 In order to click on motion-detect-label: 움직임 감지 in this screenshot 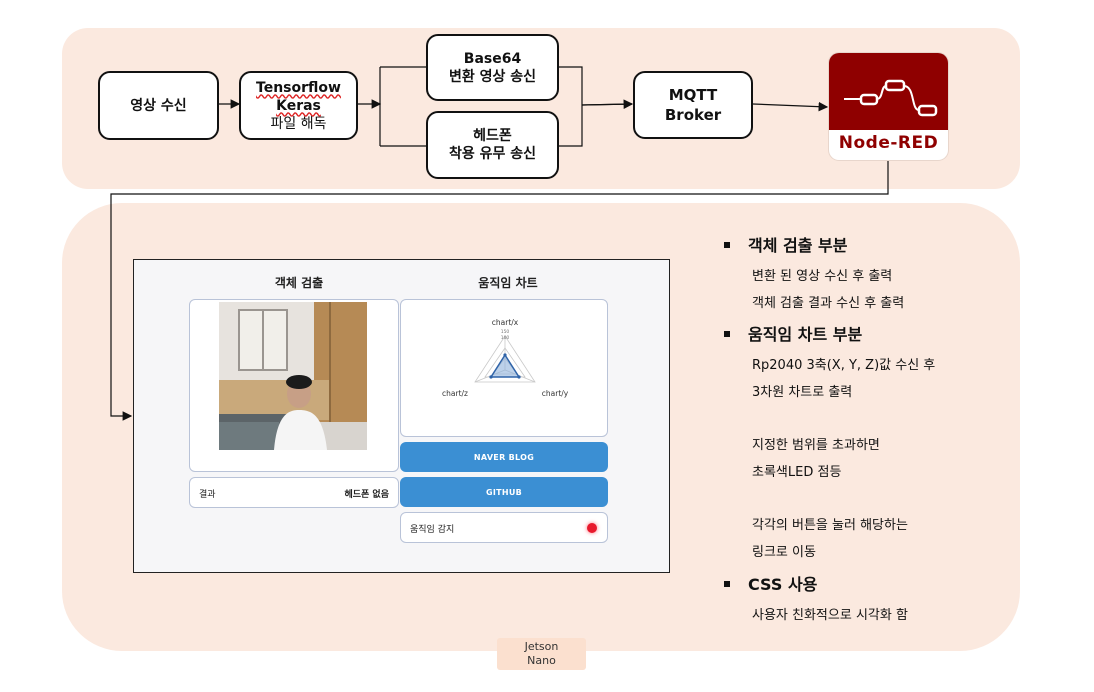, I will do `click(432, 530)`.